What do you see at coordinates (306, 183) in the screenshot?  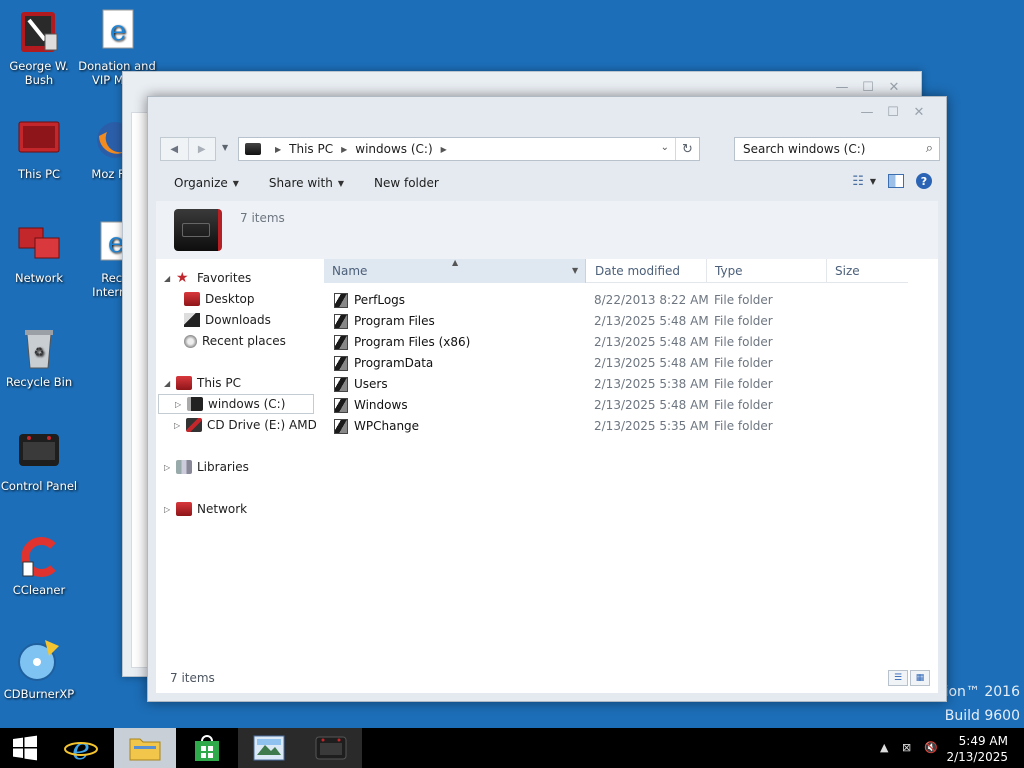 I see `share-with-button: Share with ▼` at bounding box center [306, 183].